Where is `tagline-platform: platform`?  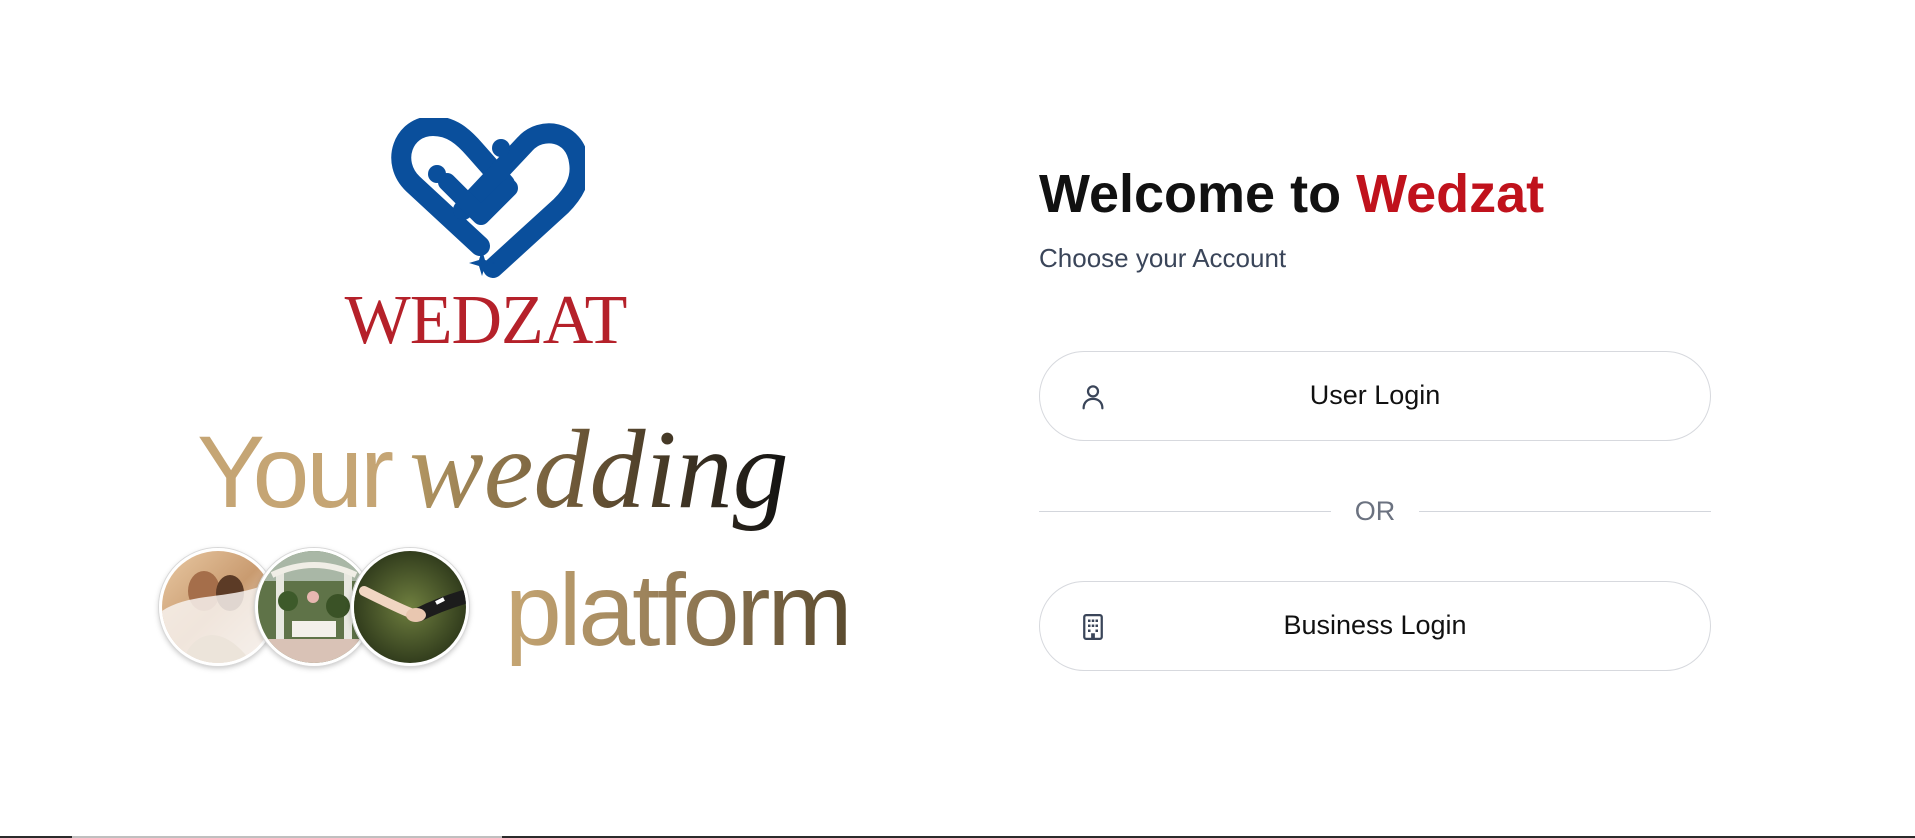 tagline-platform: platform is located at coordinates (678, 610).